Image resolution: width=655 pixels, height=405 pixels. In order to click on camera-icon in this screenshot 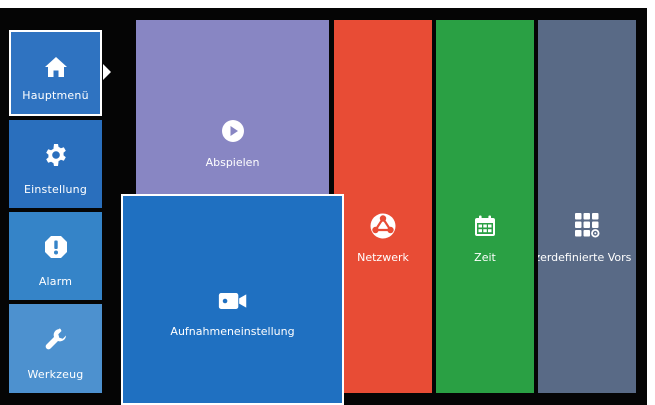, I will do `click(233, 301)`.